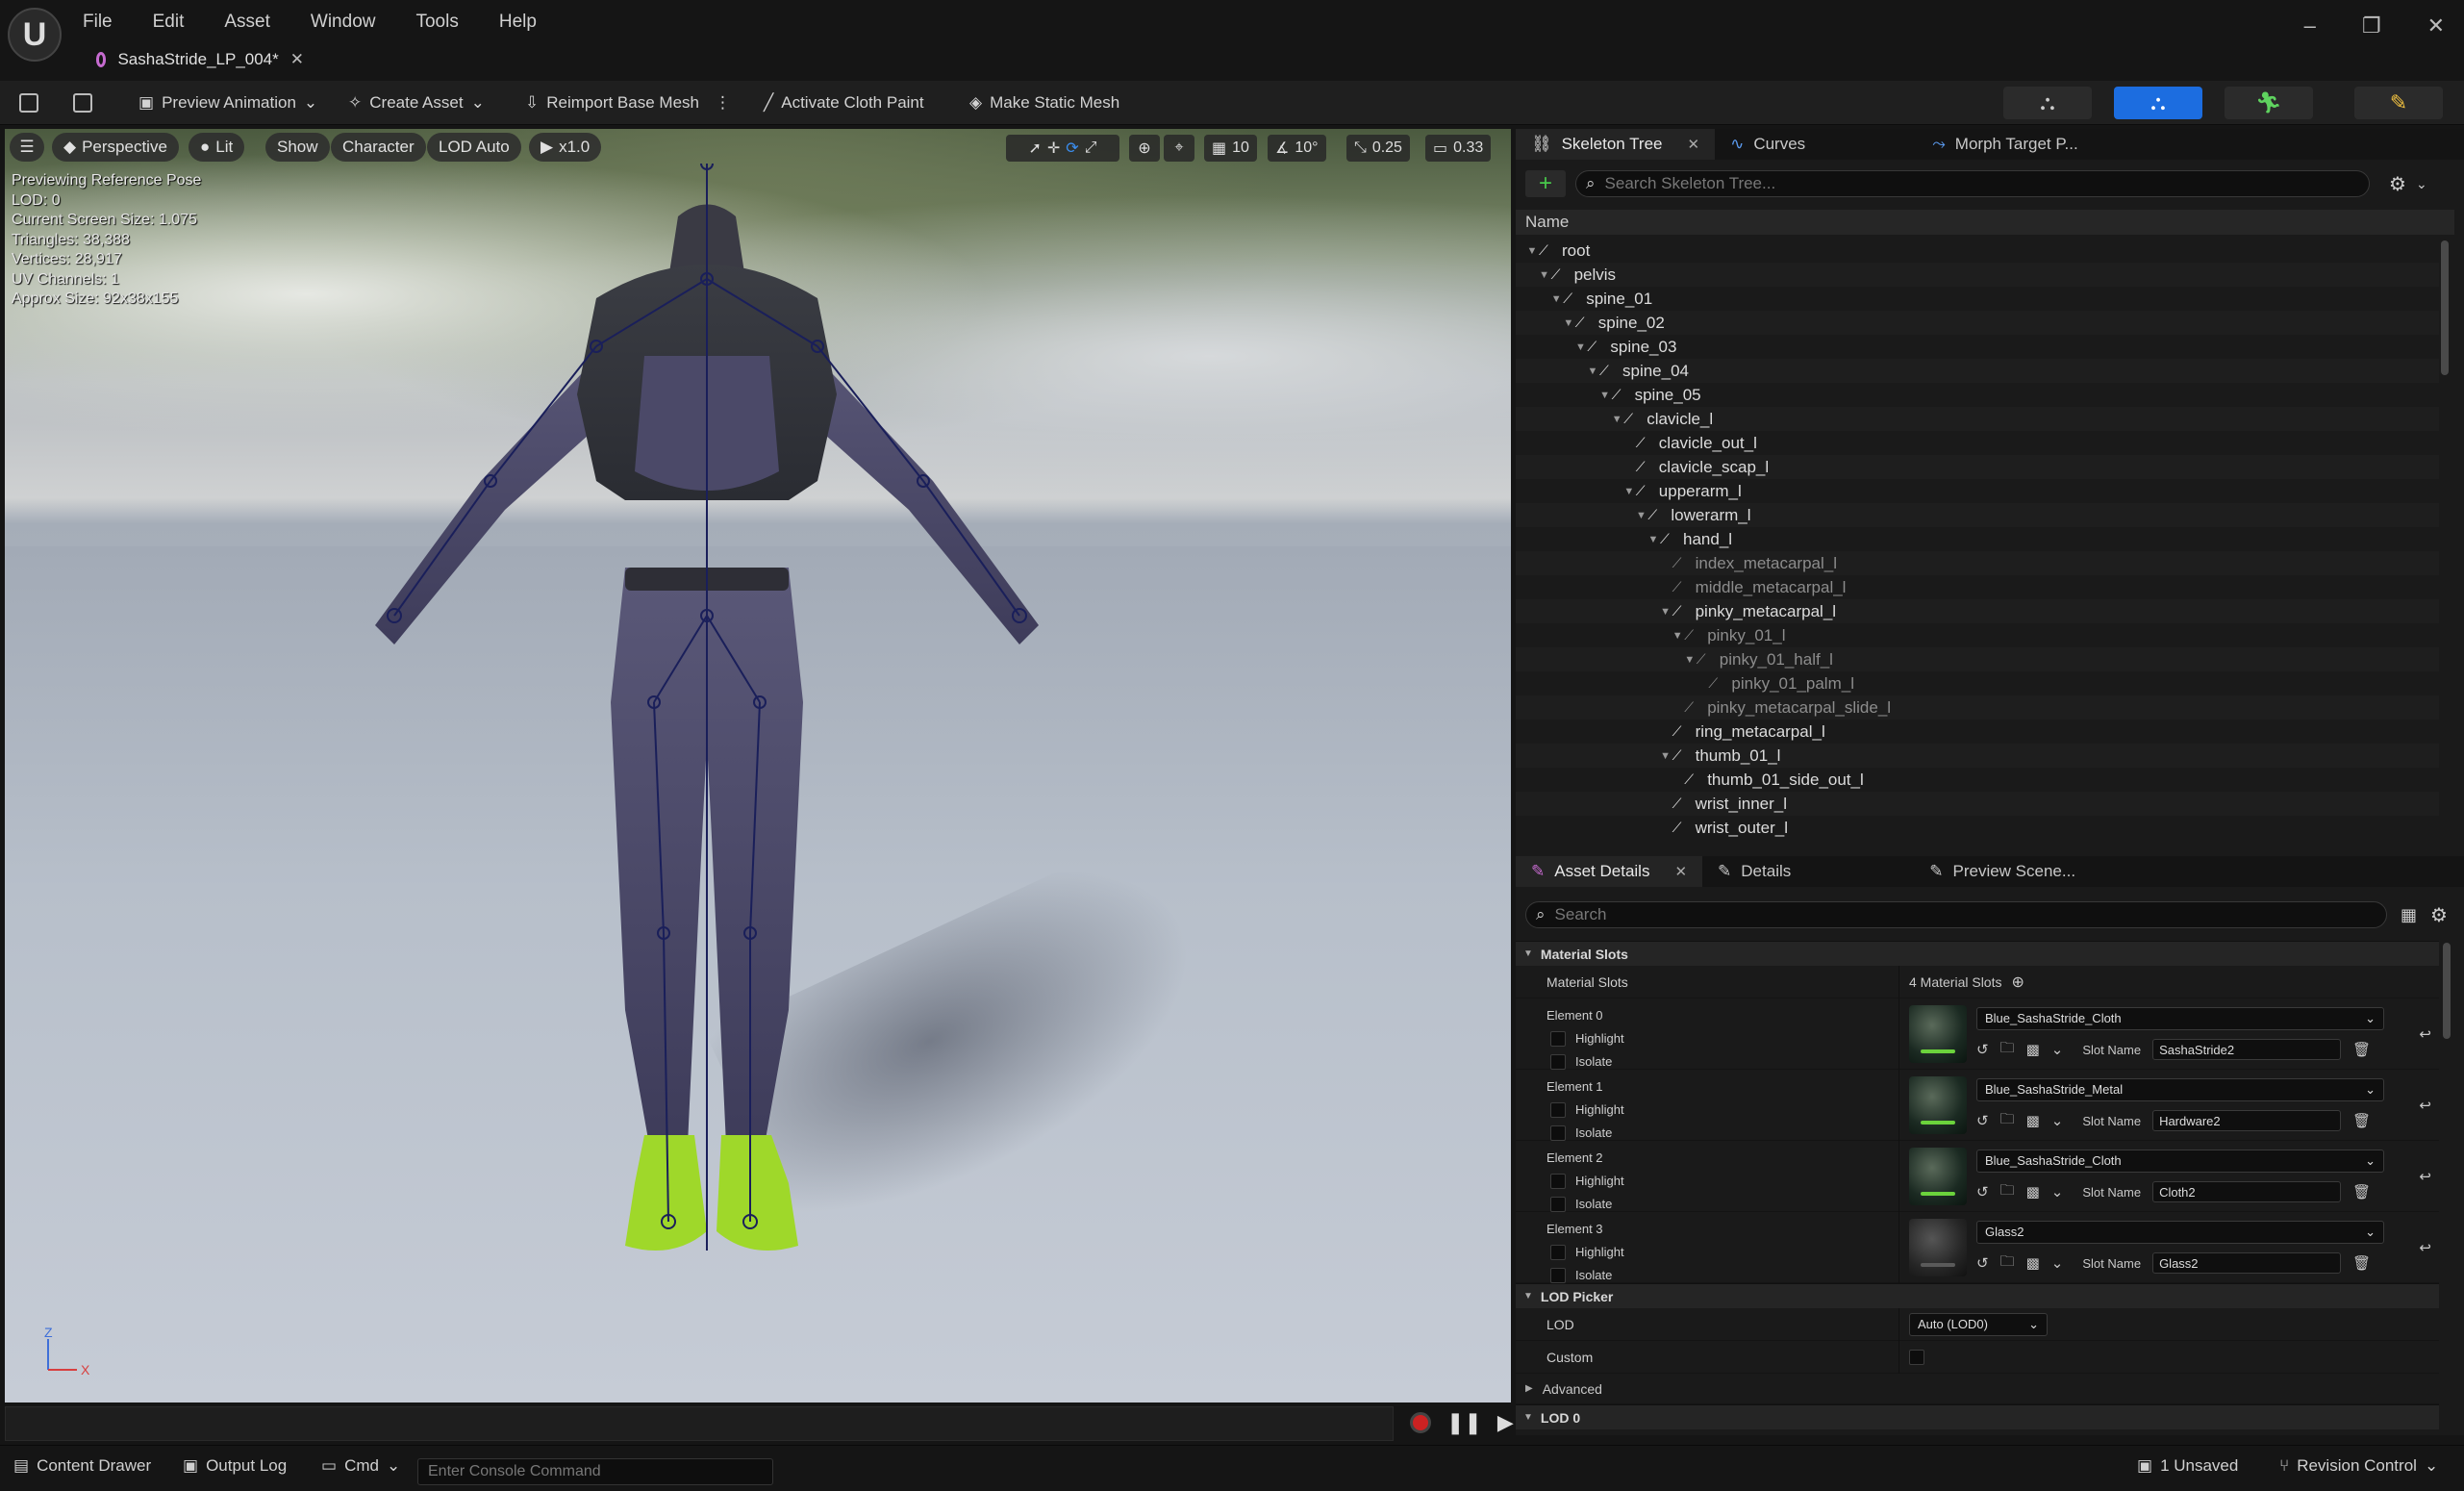  Describe the element at coordinates (2180, 1232) in the screenshot. I see `material-select: Glass2 ⌄` at that location.